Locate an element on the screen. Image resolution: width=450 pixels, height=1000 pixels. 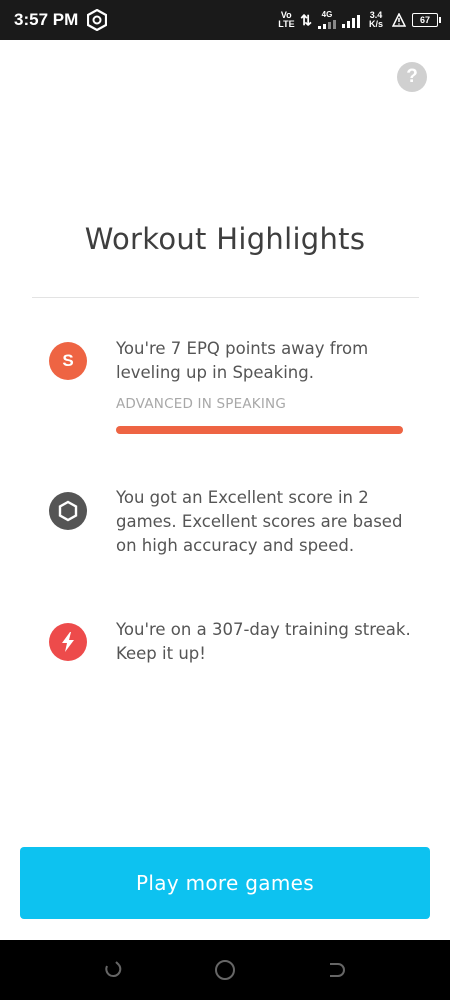
level-label: ADVANCED IN SPEAKING is located at coordinates (201, 404).